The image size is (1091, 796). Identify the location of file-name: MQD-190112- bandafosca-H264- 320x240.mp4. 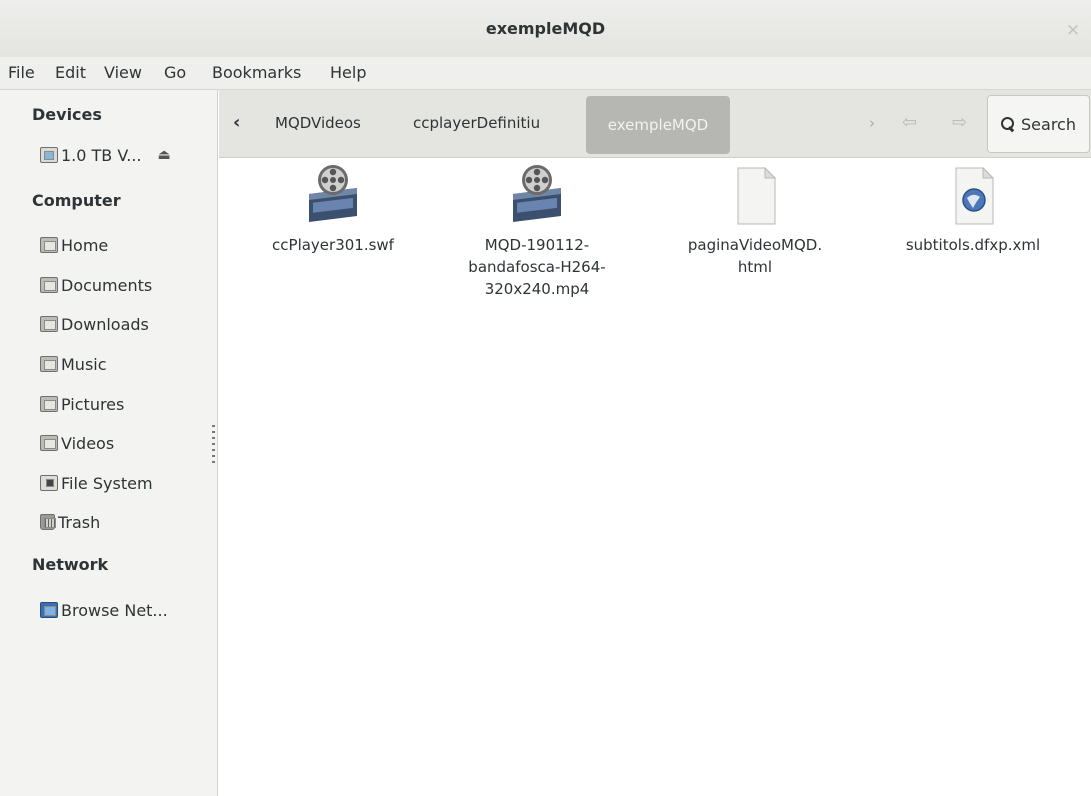
(537, 267).